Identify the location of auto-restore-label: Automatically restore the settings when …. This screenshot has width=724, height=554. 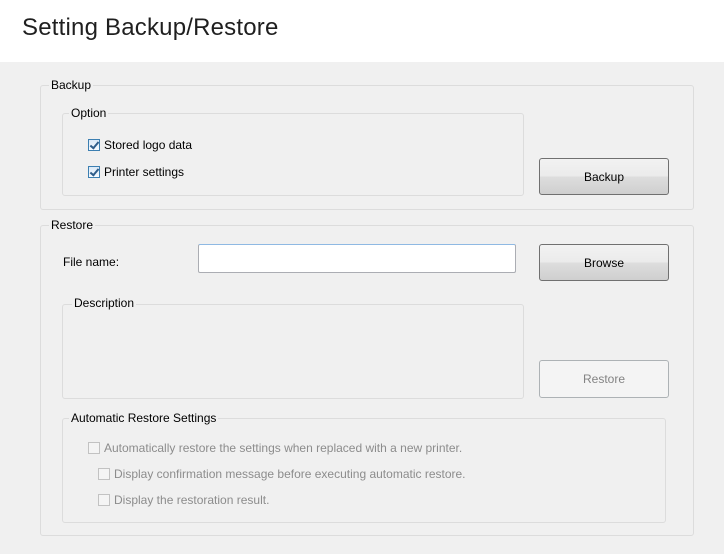
(283, 448).